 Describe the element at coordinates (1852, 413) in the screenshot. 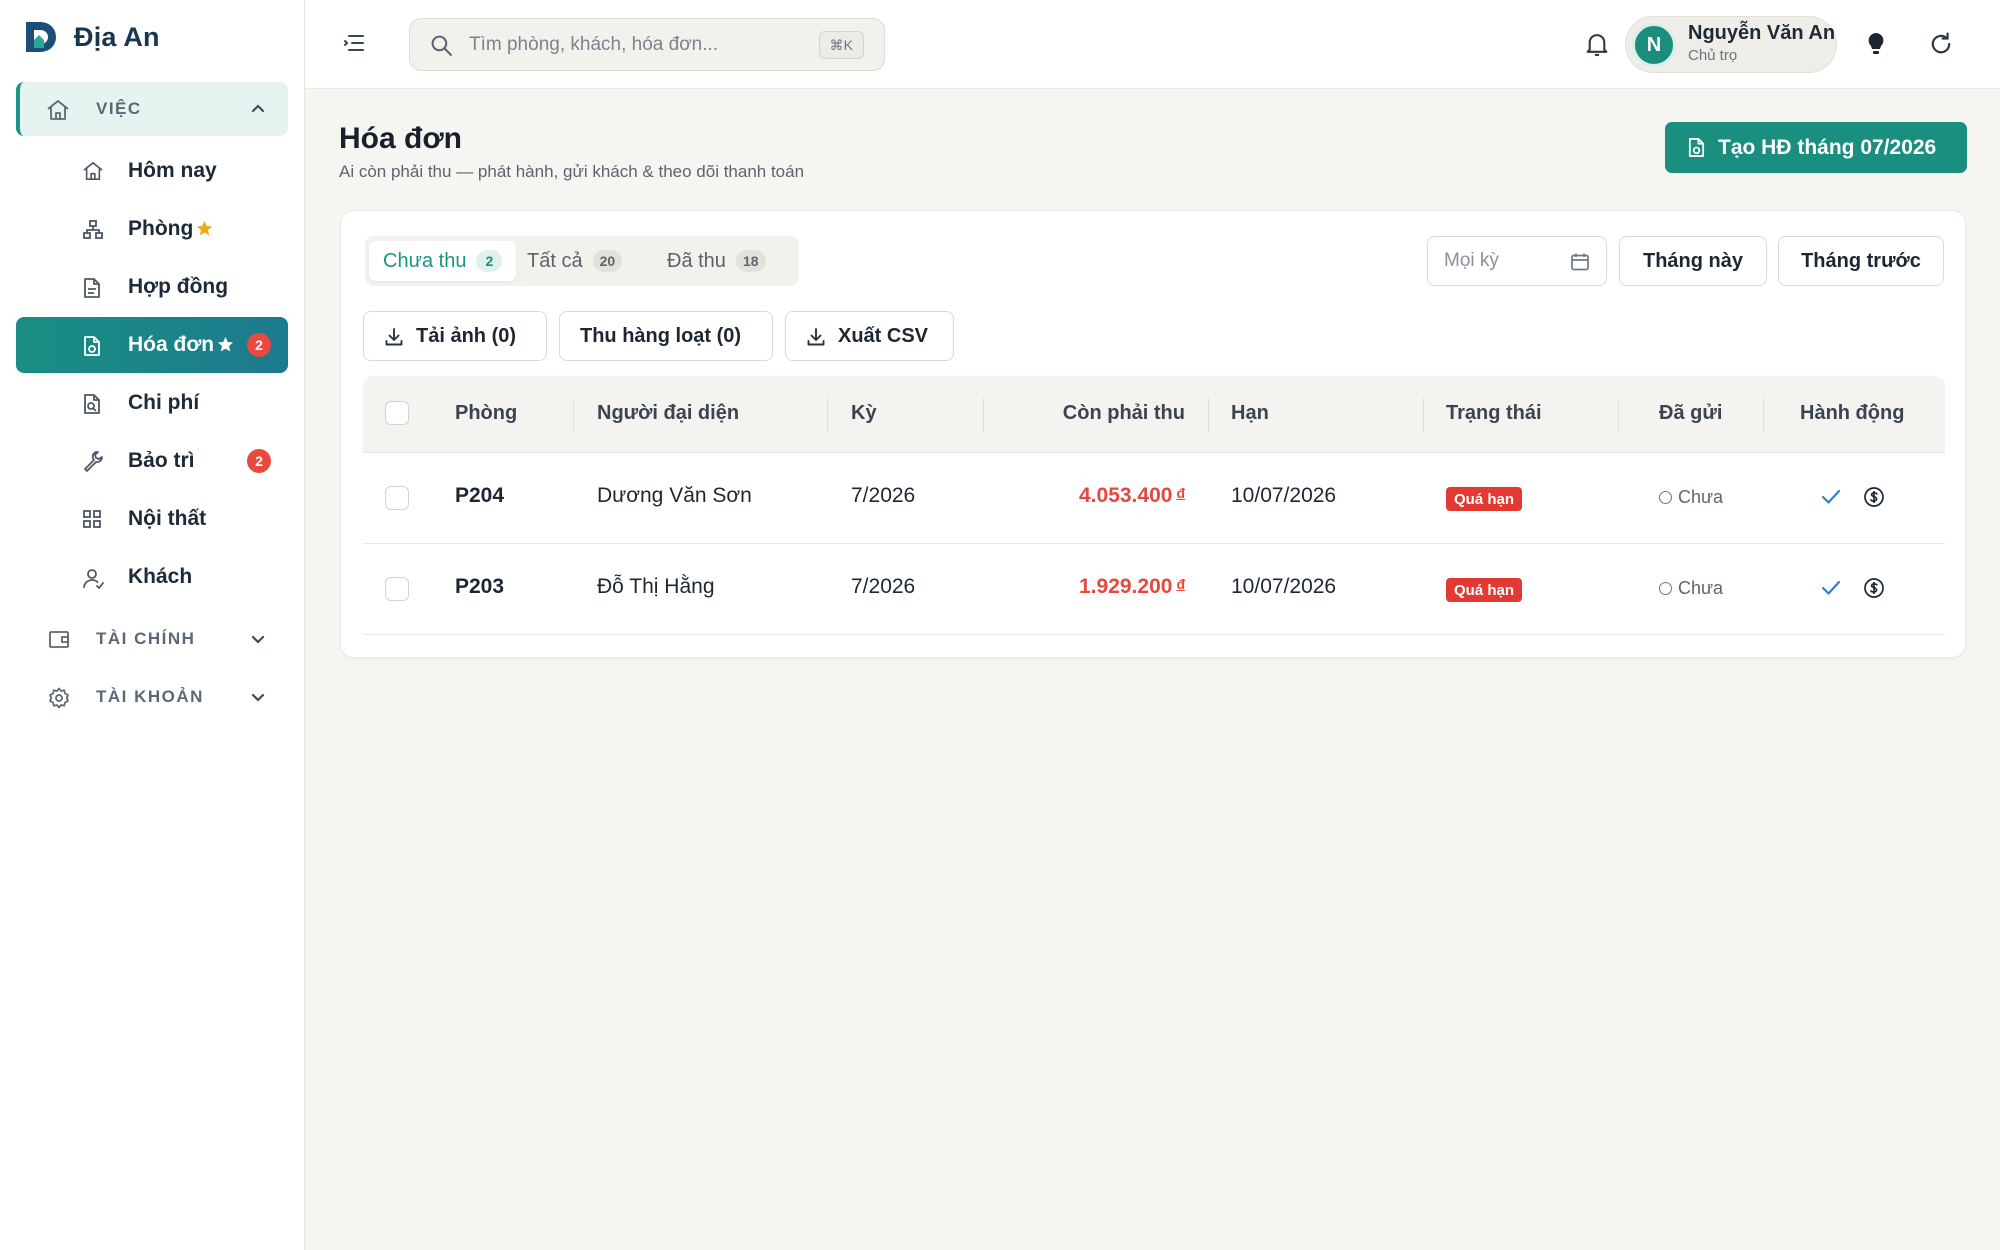

I see `column-header-actions: Hành động` at that location.